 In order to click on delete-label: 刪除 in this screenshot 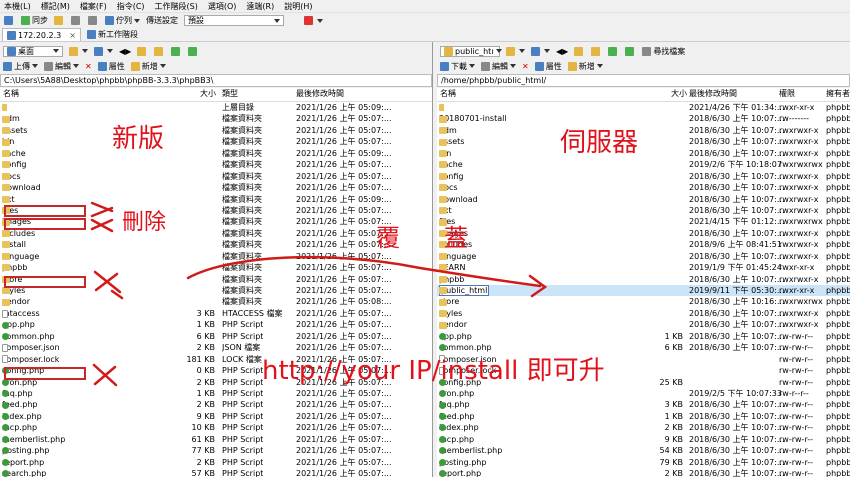, I will do `click(144, 222)`.